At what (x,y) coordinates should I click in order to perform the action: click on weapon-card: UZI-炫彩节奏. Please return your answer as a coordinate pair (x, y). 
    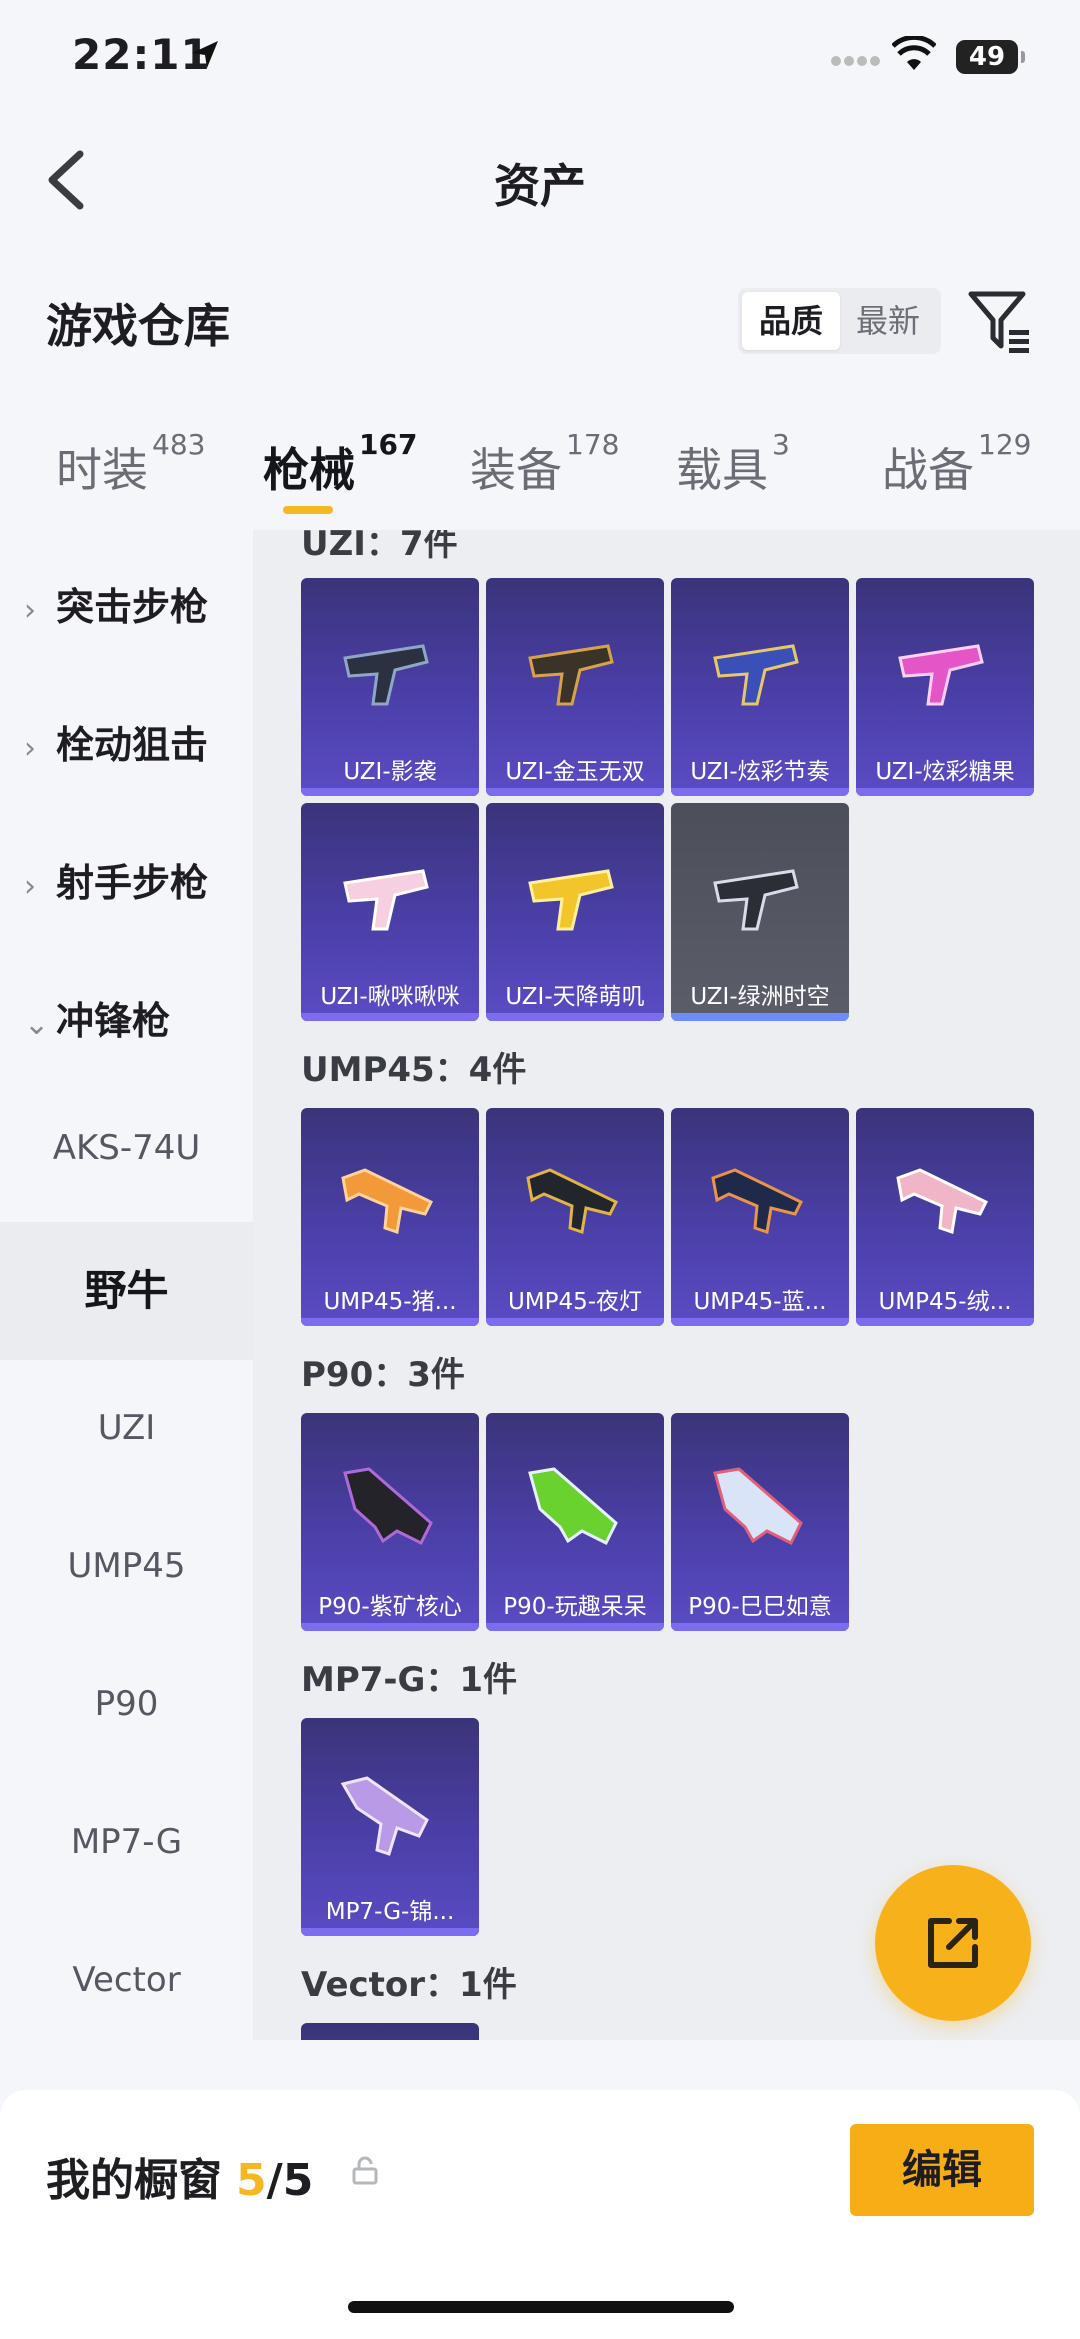
    Looking at the image, I should click on (760, 687).